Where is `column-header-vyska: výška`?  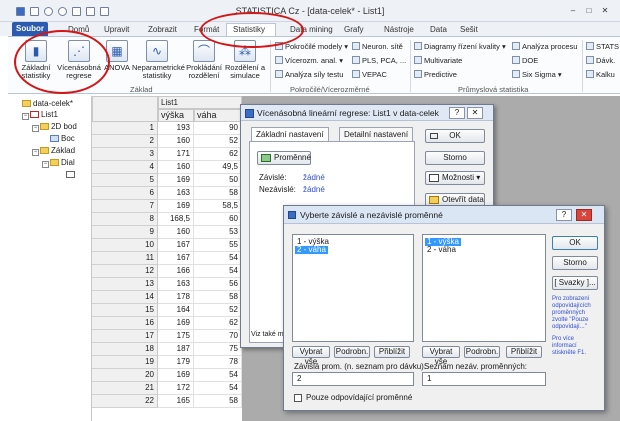 column-header-vyska: výška is located at coordinates (176, 115).